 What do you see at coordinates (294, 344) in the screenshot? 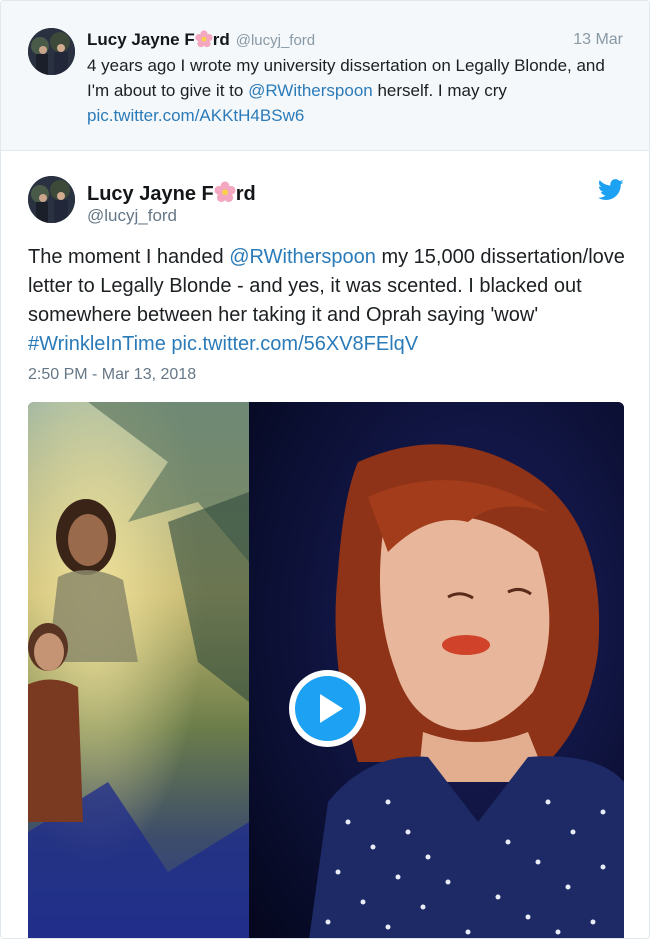
I see `pic-link: pic.twitter.com/56XV8FElqV` at bounding box center [294, 344].